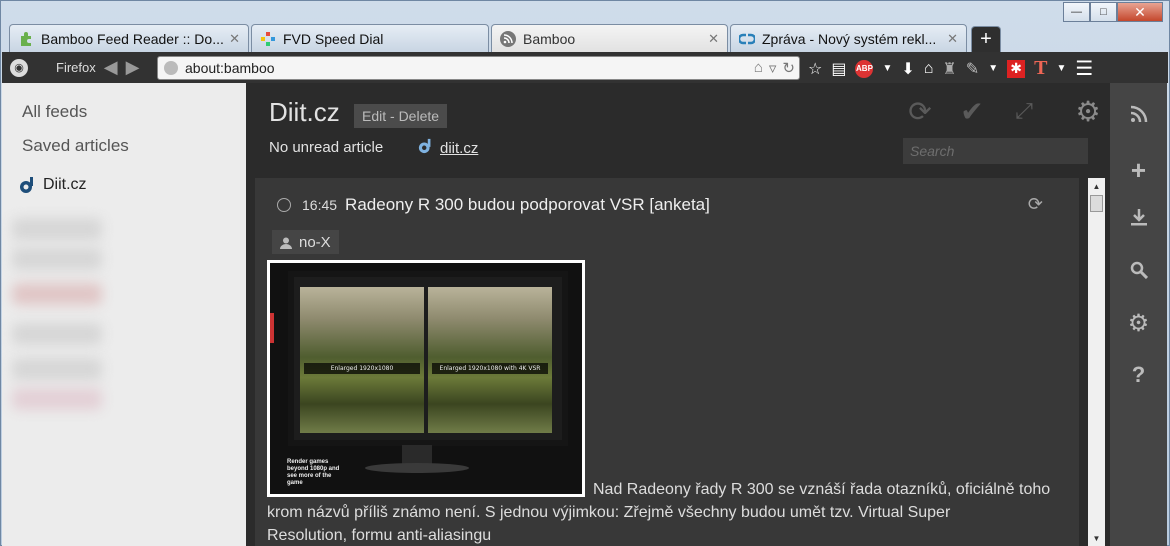 The height and width of the screenshot is (546, 1170). What do you see at coordinates (1138, 270) in the screenshot?
I see `search-icon` at bounding box center [1138, 270].